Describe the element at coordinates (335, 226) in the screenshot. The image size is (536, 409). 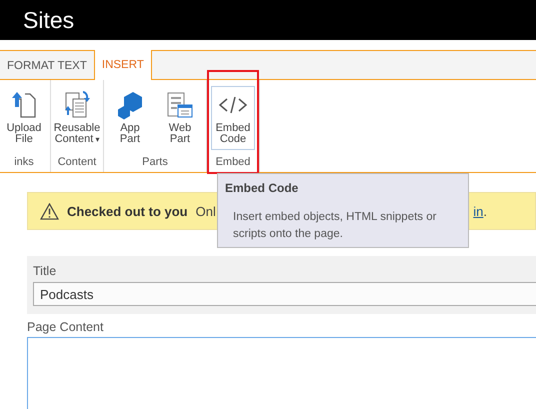
I see `tooltip-text: Insert embed objects, HTML snippets or scripts onto the page.` at that location.